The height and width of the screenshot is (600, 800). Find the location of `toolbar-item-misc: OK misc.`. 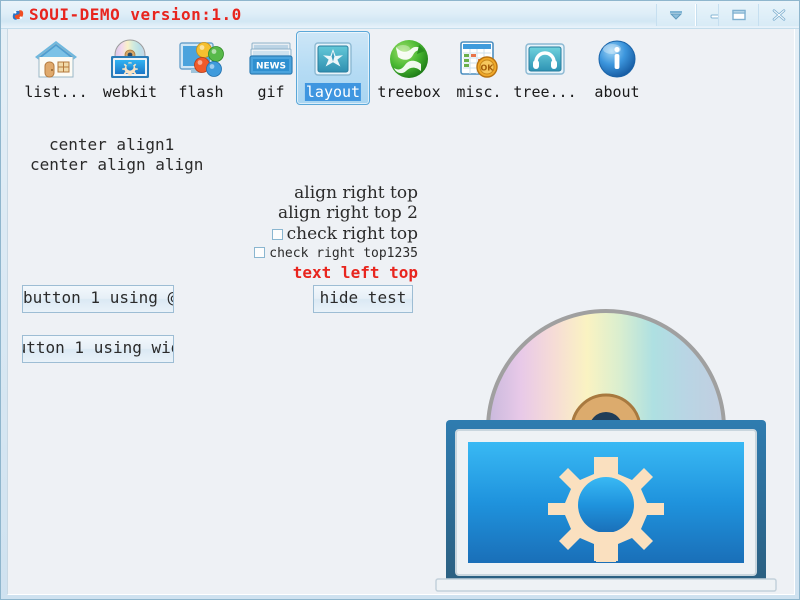

toolbar-item-misc: OK misc. is located at coordinates (479, 68).